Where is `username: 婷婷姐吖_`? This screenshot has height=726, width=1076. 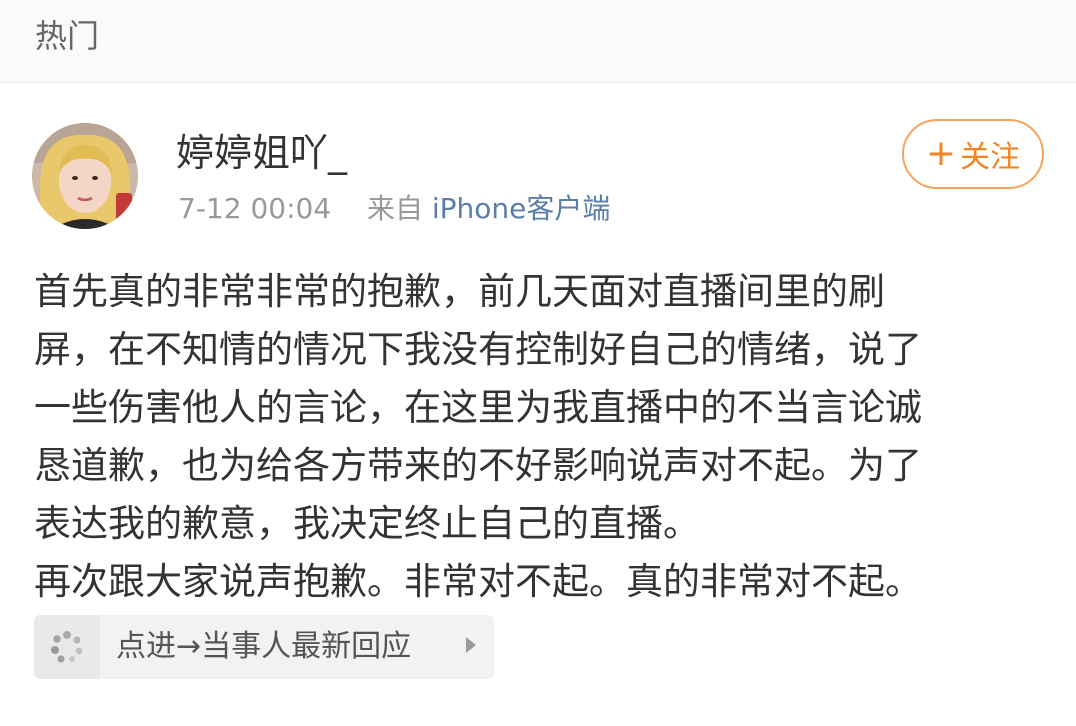 username: 婷婷姐吖_ is located at coordinates (261, 153).